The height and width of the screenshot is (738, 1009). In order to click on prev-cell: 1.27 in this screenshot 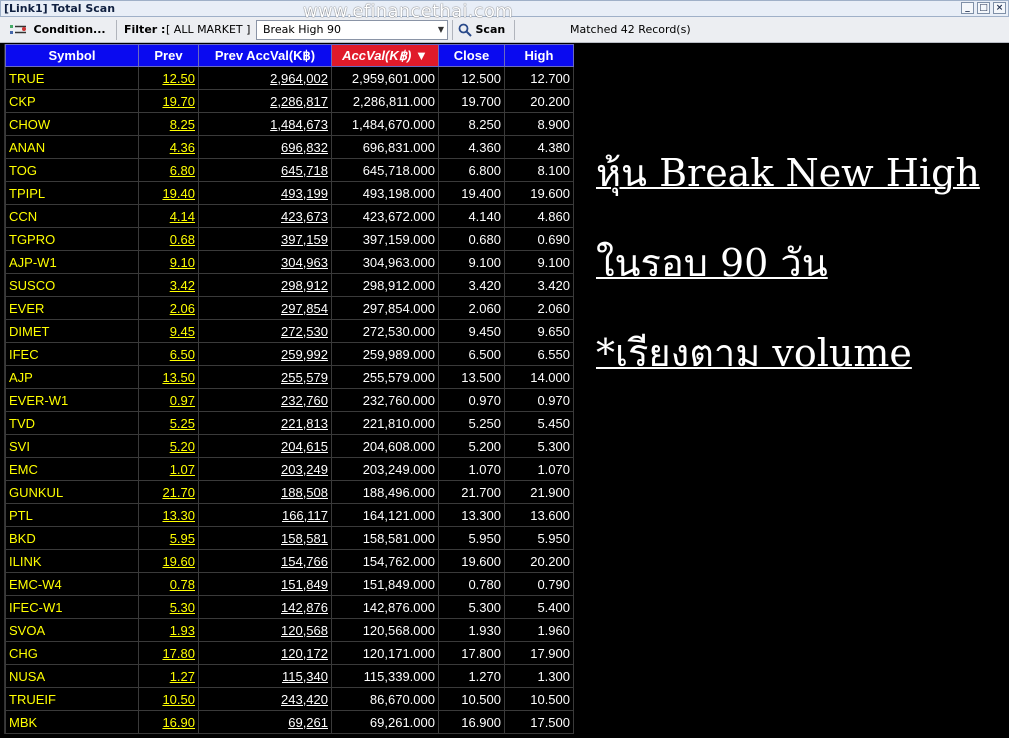, I will do `click(168, 676)`.